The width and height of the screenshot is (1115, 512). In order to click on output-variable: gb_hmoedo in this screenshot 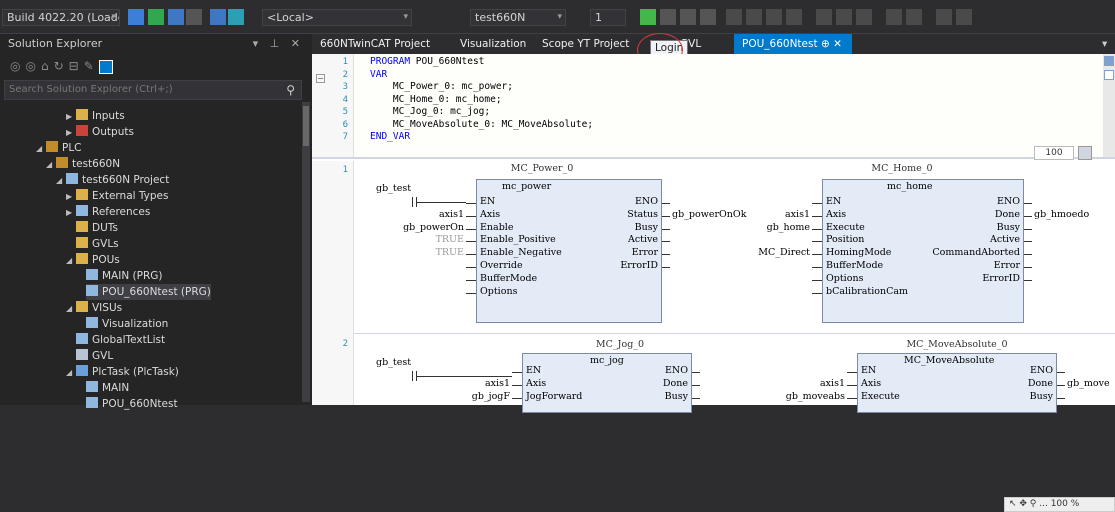, I will do `click(1061, 214)`.